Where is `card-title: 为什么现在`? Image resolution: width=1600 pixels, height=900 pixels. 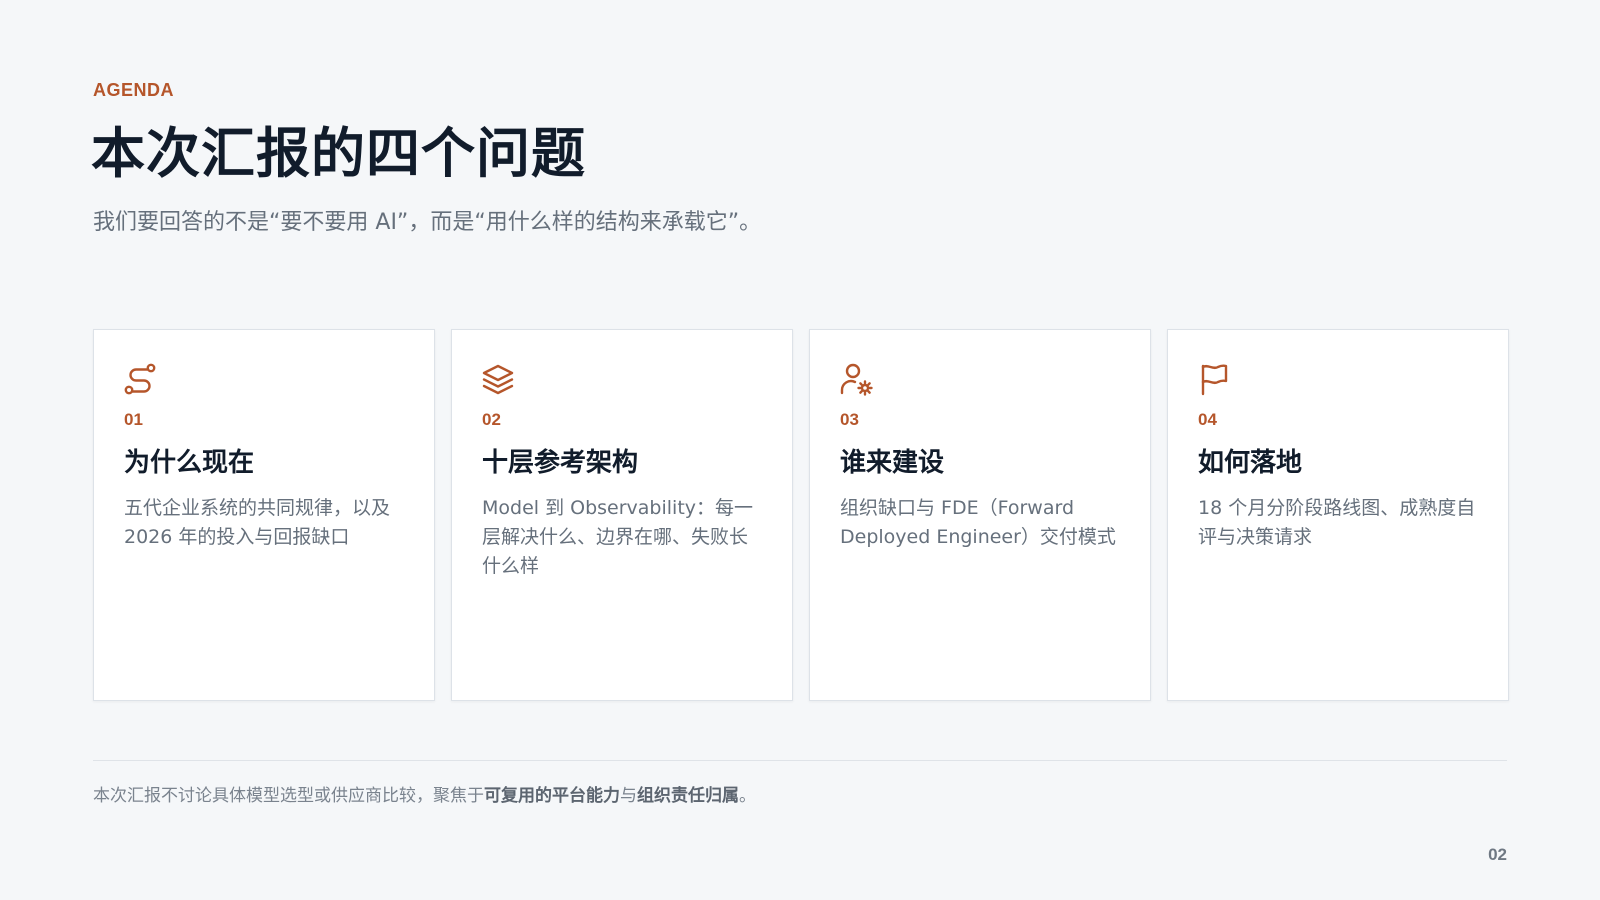 card-title: 为什么现在 is located at coordinates (189, 463).